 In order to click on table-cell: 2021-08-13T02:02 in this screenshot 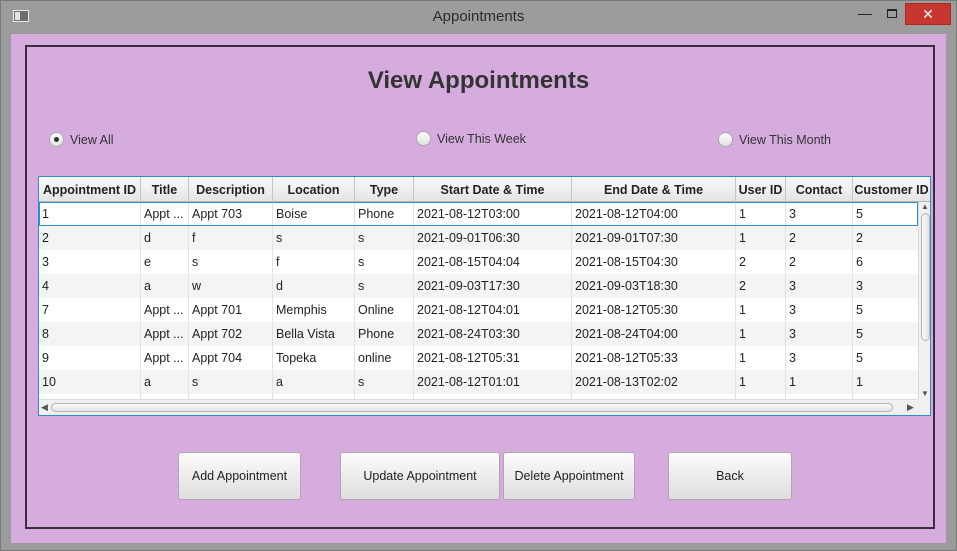, I will do `click(654, 382)`.